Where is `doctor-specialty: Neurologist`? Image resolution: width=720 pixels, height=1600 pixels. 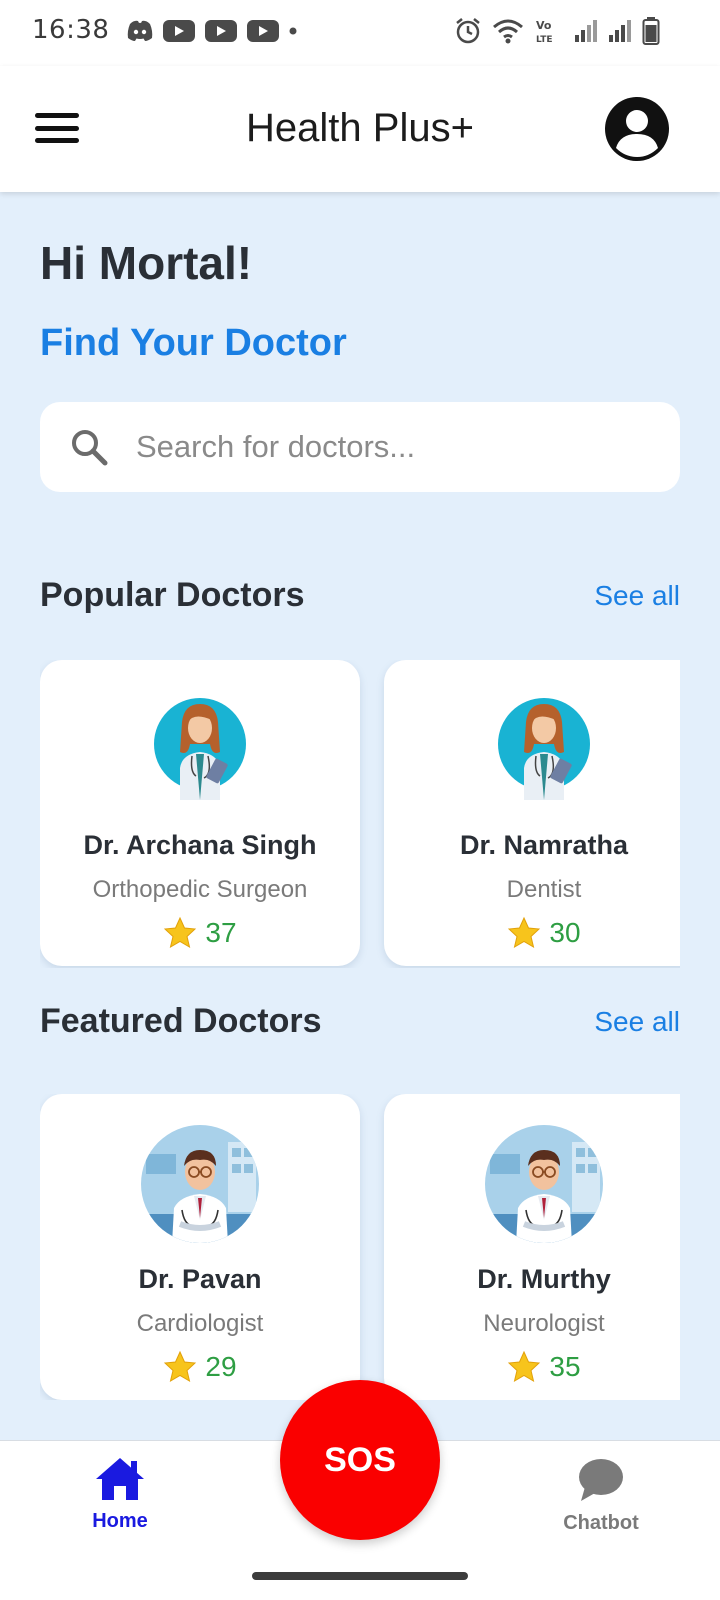
doctor-specialty: Neurologist is located at coordinates (544, 1323).